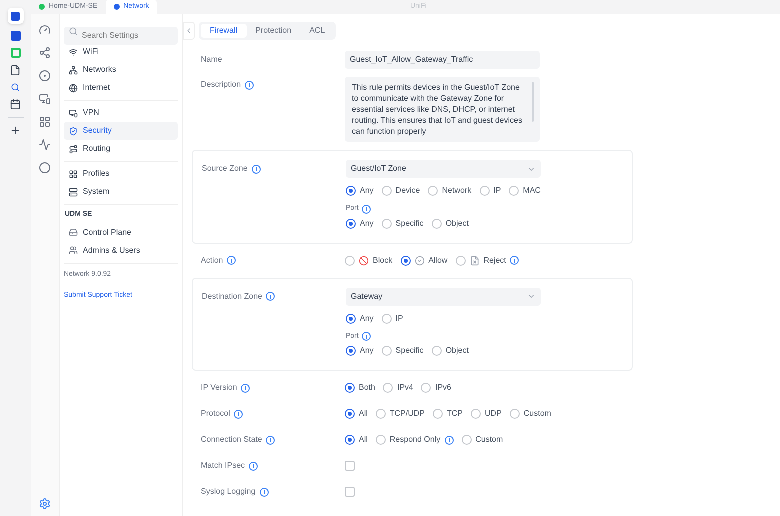 The height and width of the screenshot is (516, 780). What do you see at coordinates (455, 414) in the screenshot?
I see `radio-label: TCP` at bounding box center [455, 414].